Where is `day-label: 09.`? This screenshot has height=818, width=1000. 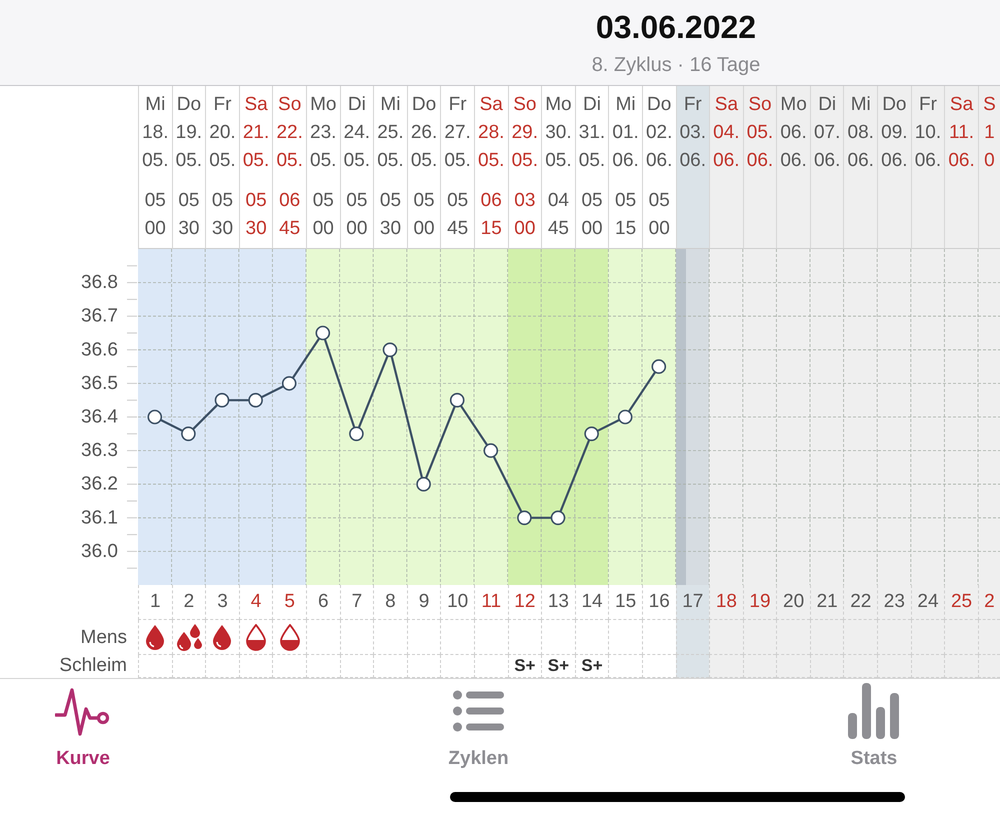 day-label: 09. is located at coordinates (894, 133).